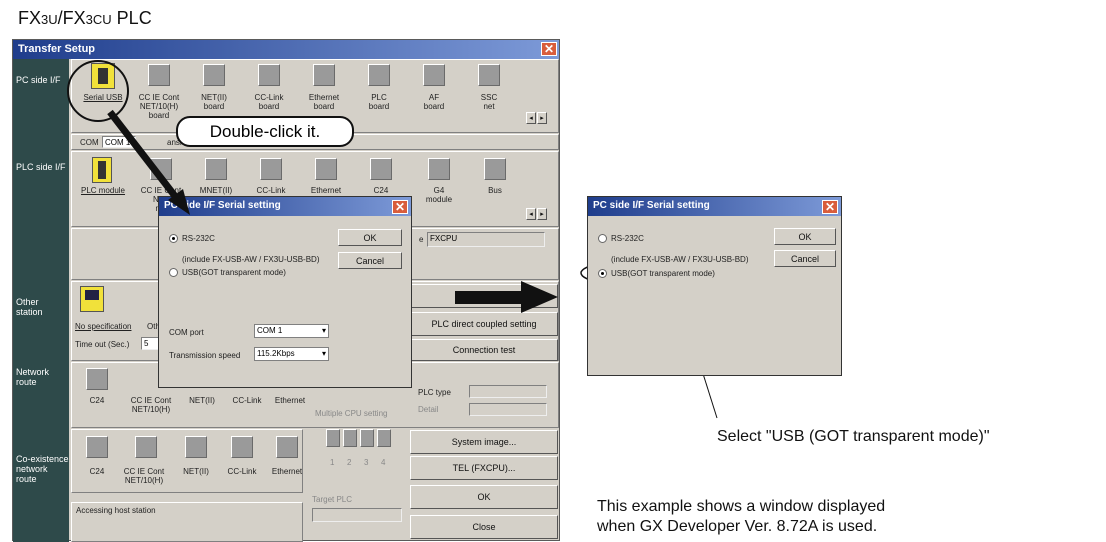 Image resolution: width=1106 pixels, height=542 pixels. Describe the element at coordinates (741, 506) in the screenshot. I see `version-note-line1: This example shows a window displayed` at that location.